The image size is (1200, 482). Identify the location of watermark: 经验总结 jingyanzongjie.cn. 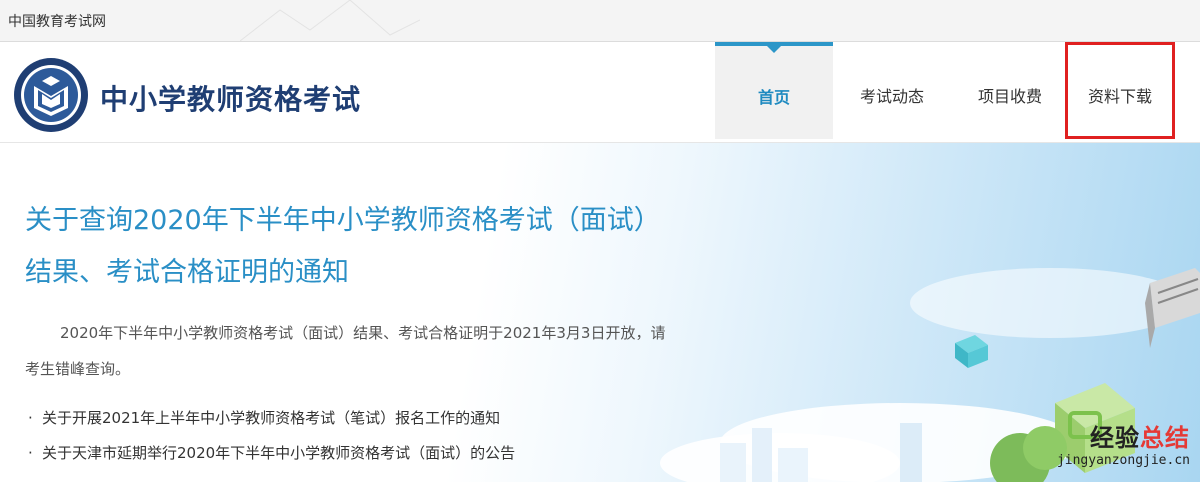
(1123, 443).